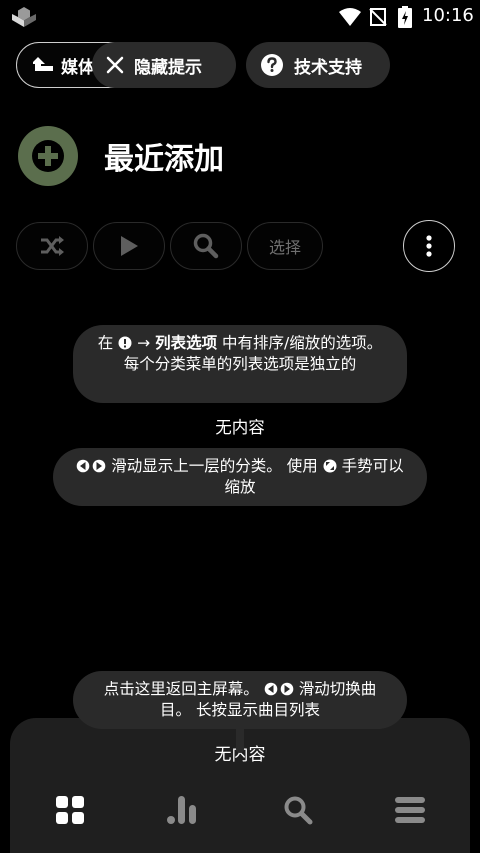  Describe the element at coordinates (144, 343) in the screenshot. I see `arrow-right-icon: →` at that location.